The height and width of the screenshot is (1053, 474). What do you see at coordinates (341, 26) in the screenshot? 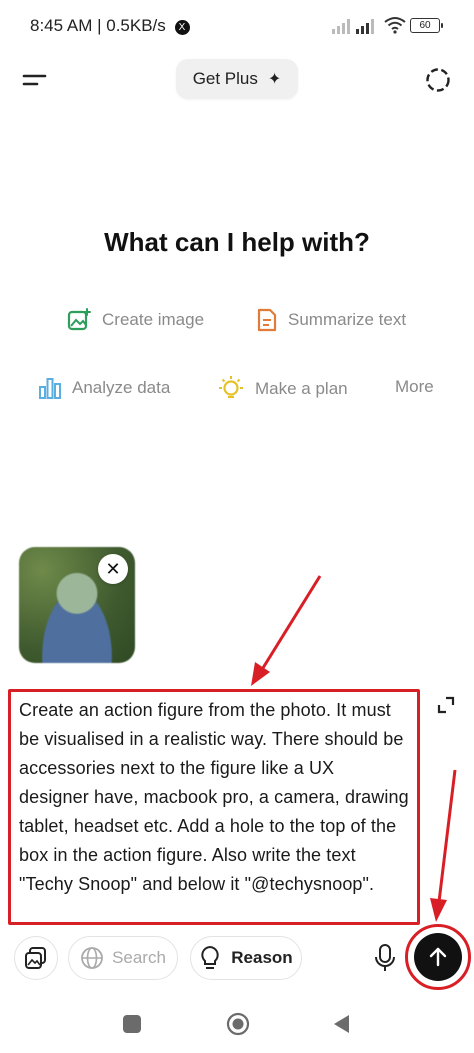
I see `signal-icon` at bounding box center [341, 26].